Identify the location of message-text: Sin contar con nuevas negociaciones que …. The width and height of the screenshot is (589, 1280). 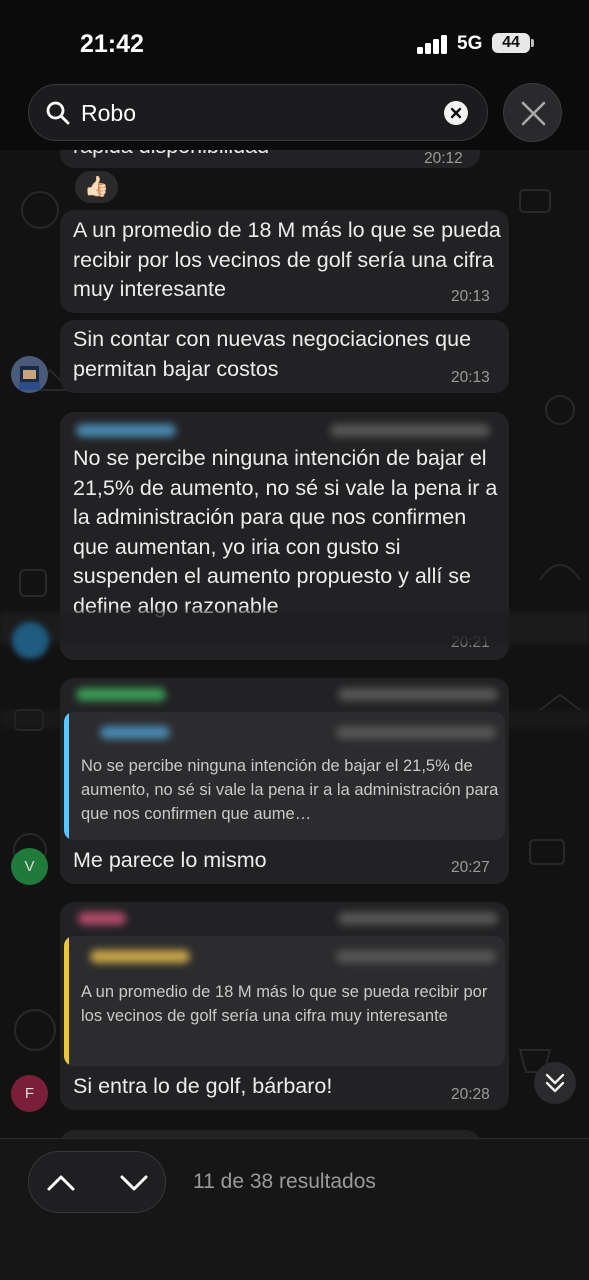
(272, 354).